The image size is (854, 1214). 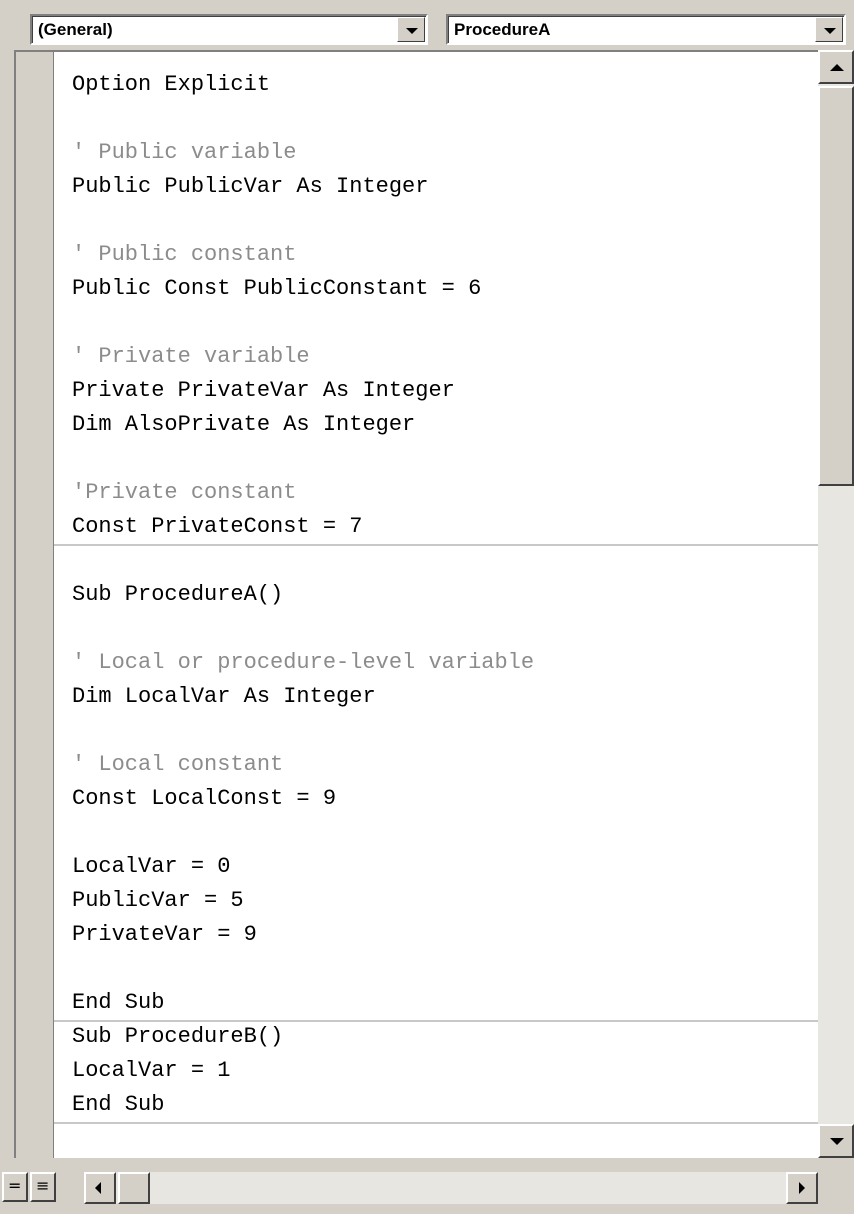 I want to click on object-combo-value: (General), so click(x=75, y=29).